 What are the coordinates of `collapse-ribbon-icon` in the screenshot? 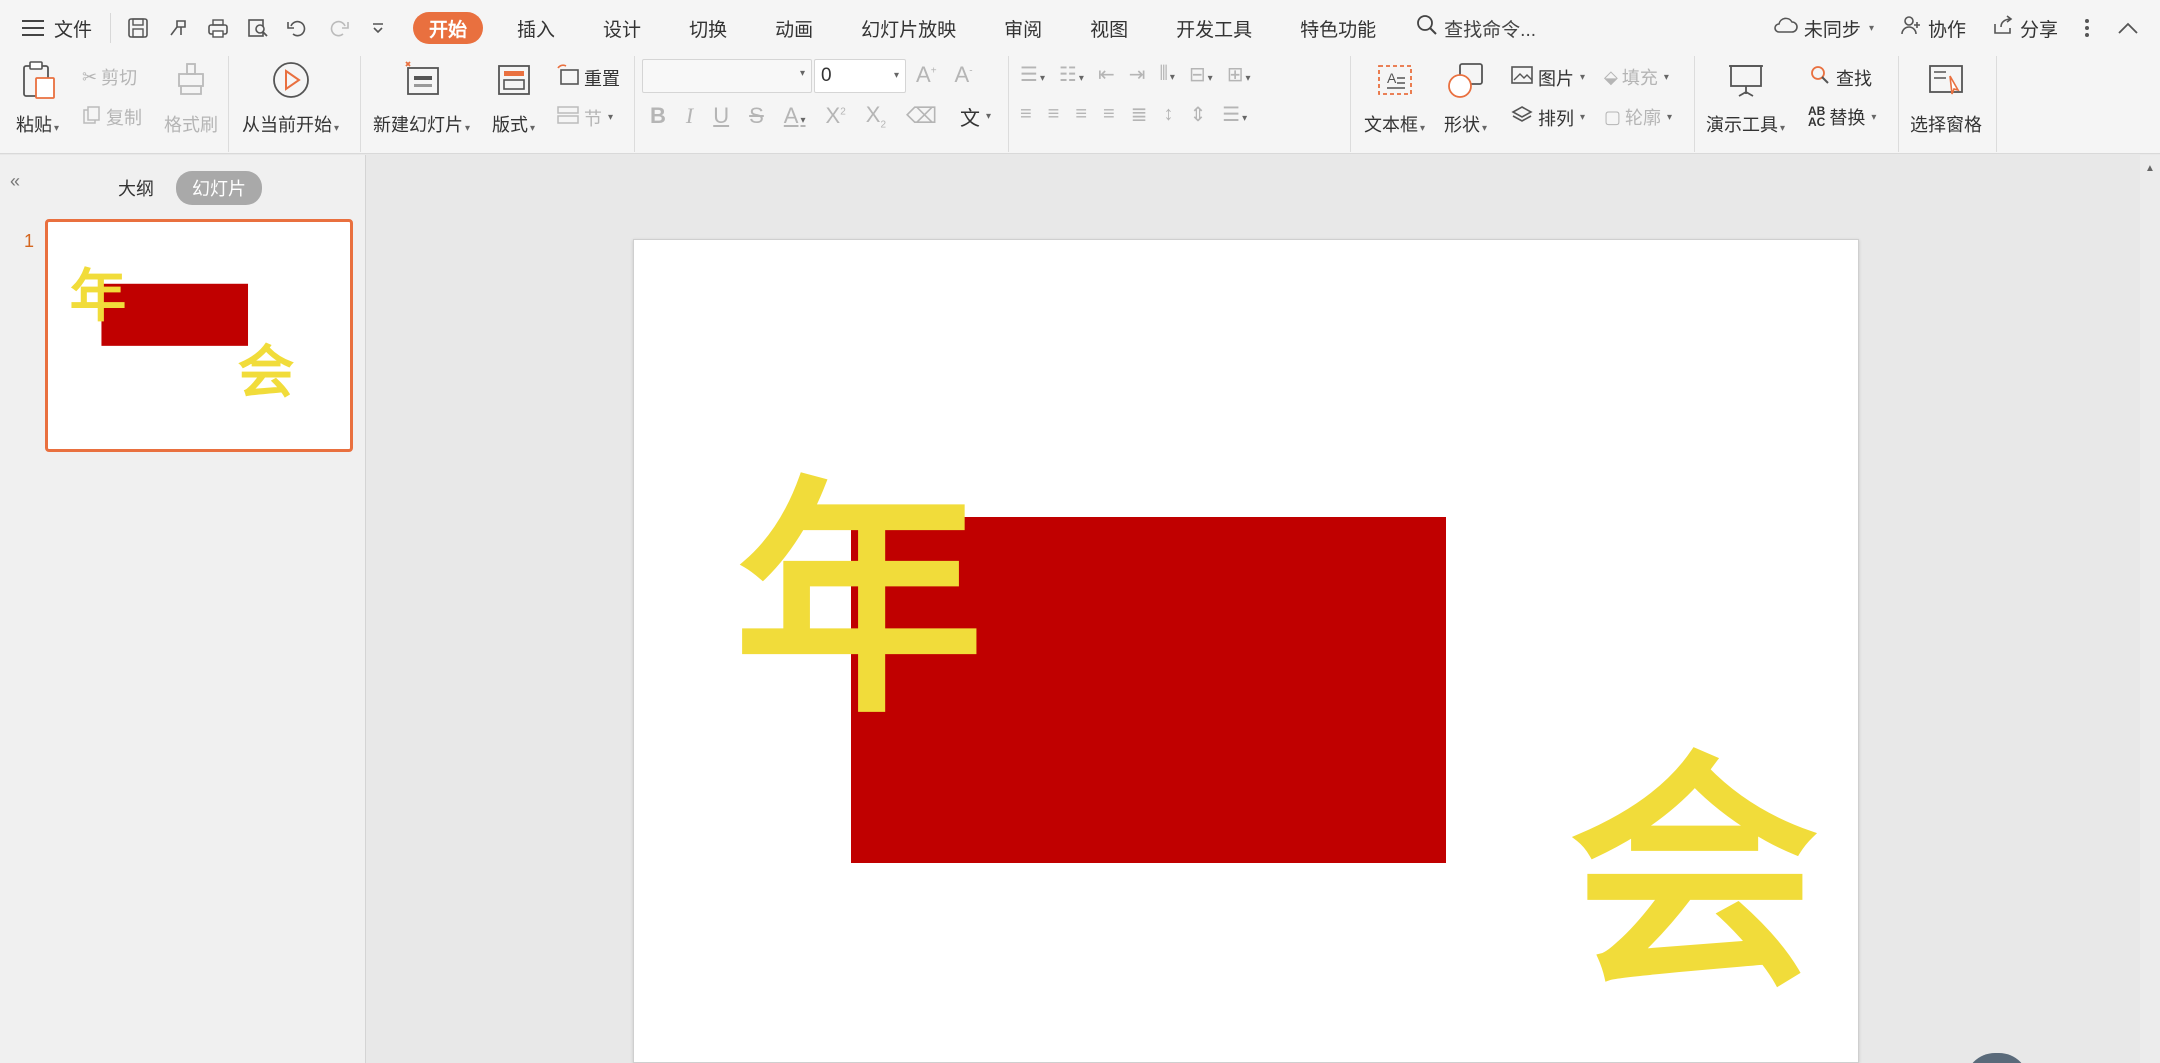 It's located at (2128, 28).